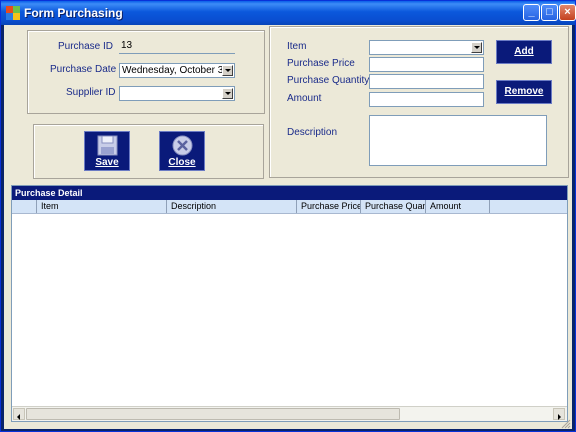 Image resolution: width=576 pixels, height=432 pixels. I want to click on purchase-date-value: Wednesday, October 31,, so click(177, 70).